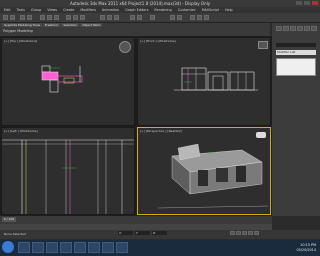 This screenshot has height=256, width=320. I want to click on clock-date: 05/20/2014, so click(306, 249).